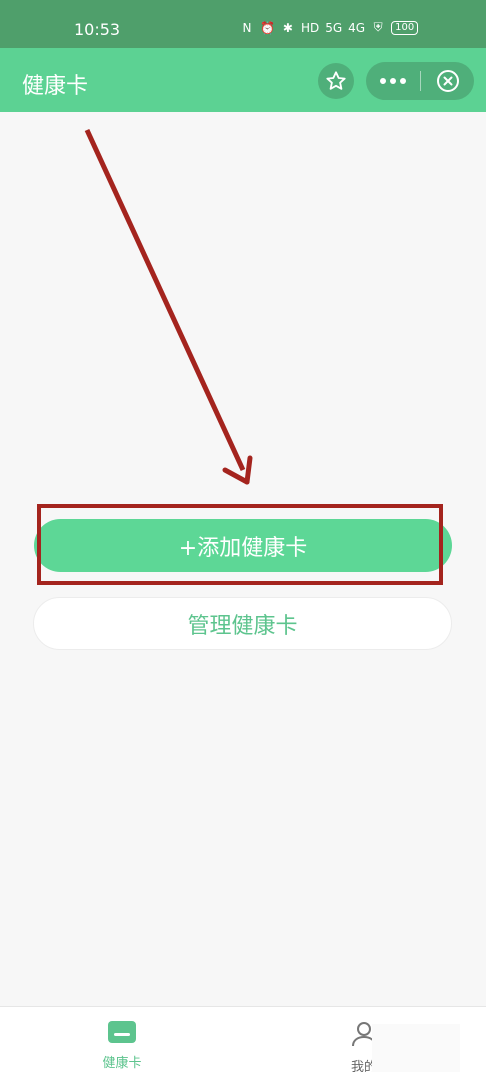 This screenshot has width=486, height=1081. Describe the element at coordinates (242, 623) in the screenshot. I see `manage-health-card-button: 管理健康卡` at that location.